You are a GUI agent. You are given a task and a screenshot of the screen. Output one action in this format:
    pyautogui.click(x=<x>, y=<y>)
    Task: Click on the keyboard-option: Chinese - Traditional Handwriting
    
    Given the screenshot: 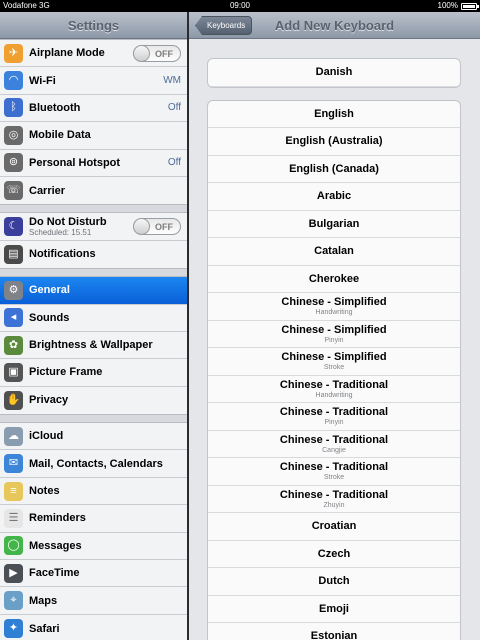 What is the action you would take?
    pyautogui.click(x=334, y=389)
    